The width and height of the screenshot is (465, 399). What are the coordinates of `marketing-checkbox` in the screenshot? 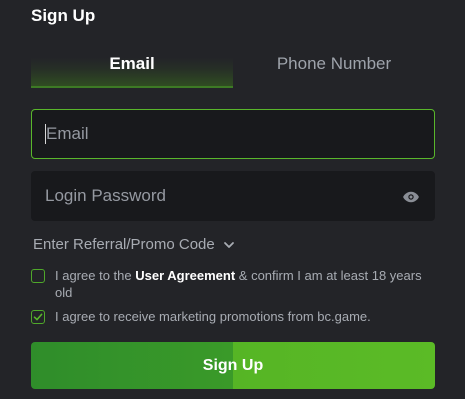 It's located at (38, 317).